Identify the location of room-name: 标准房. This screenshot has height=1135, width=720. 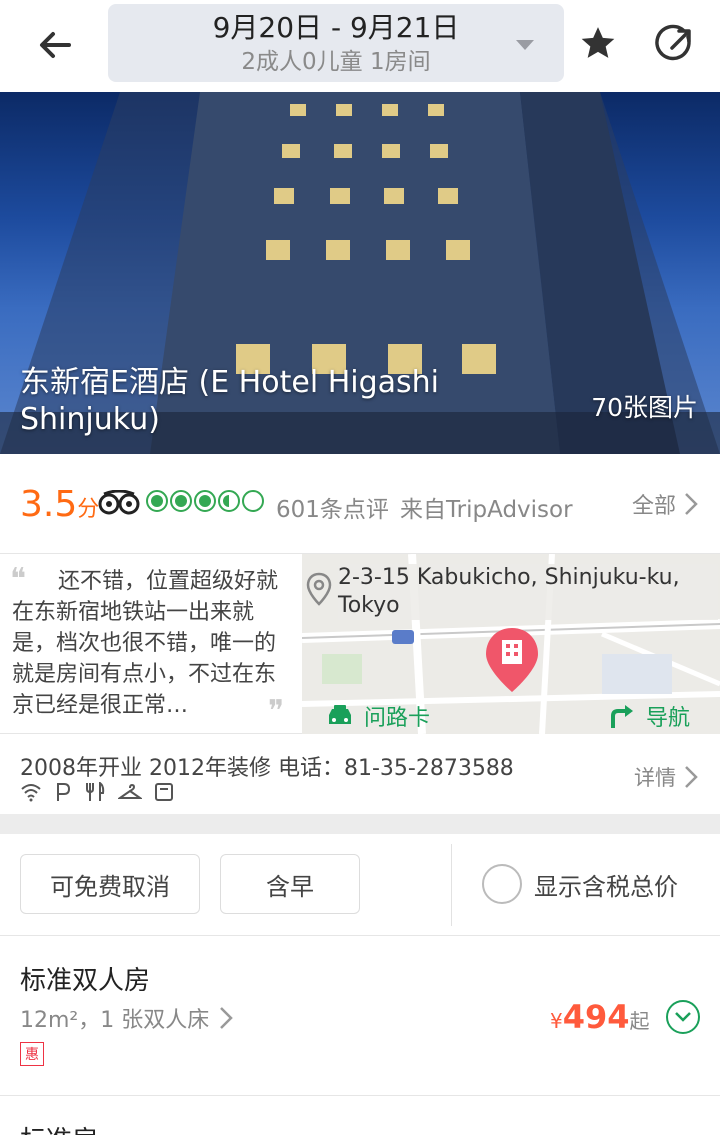
(59, 1127).